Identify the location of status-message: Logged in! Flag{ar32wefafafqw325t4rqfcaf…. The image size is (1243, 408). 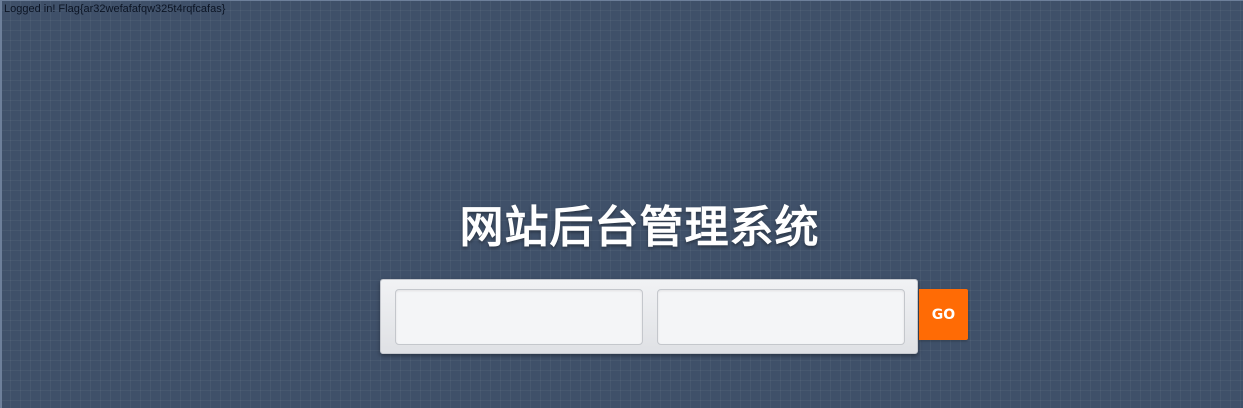
(115, 9).